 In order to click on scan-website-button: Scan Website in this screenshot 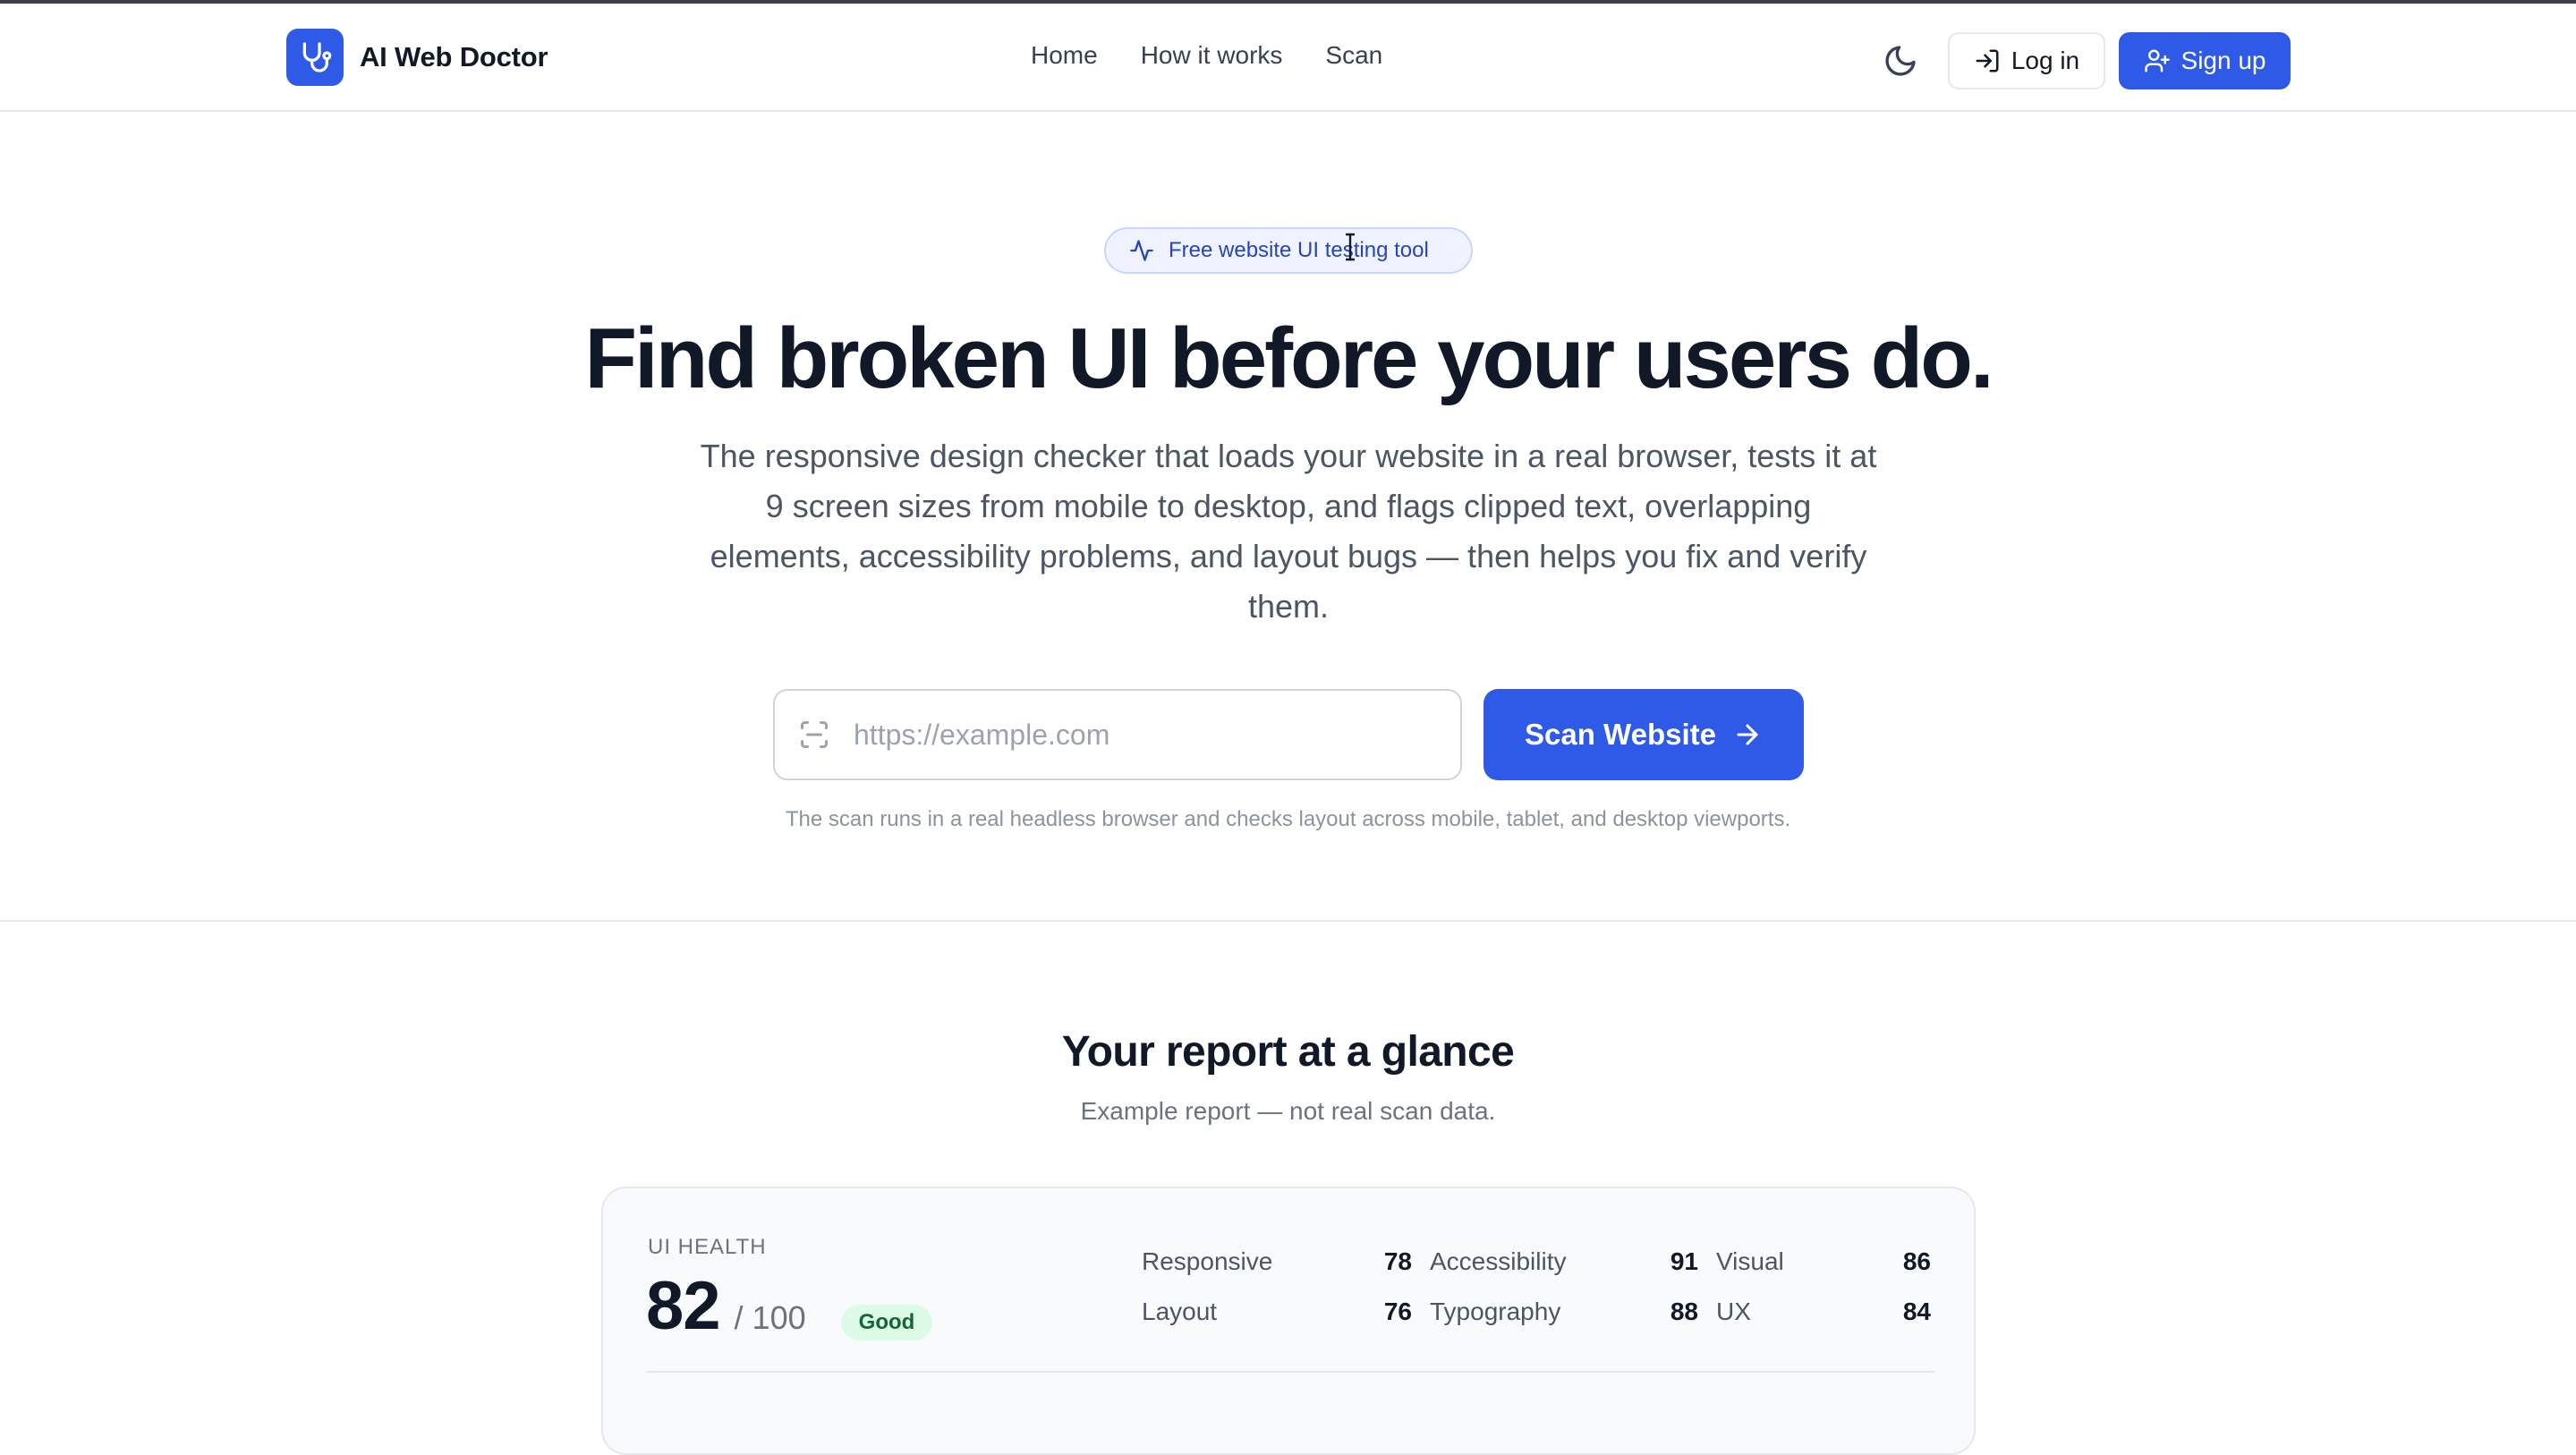, I will do `click(1644, 734)`.